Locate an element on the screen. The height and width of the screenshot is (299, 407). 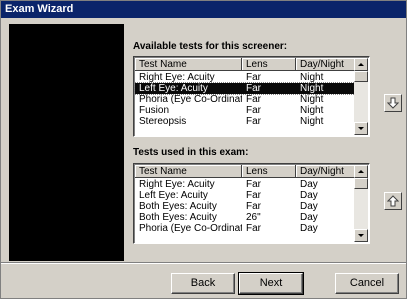
cell-test-name: Fusion is located at coordinates (154, 110).